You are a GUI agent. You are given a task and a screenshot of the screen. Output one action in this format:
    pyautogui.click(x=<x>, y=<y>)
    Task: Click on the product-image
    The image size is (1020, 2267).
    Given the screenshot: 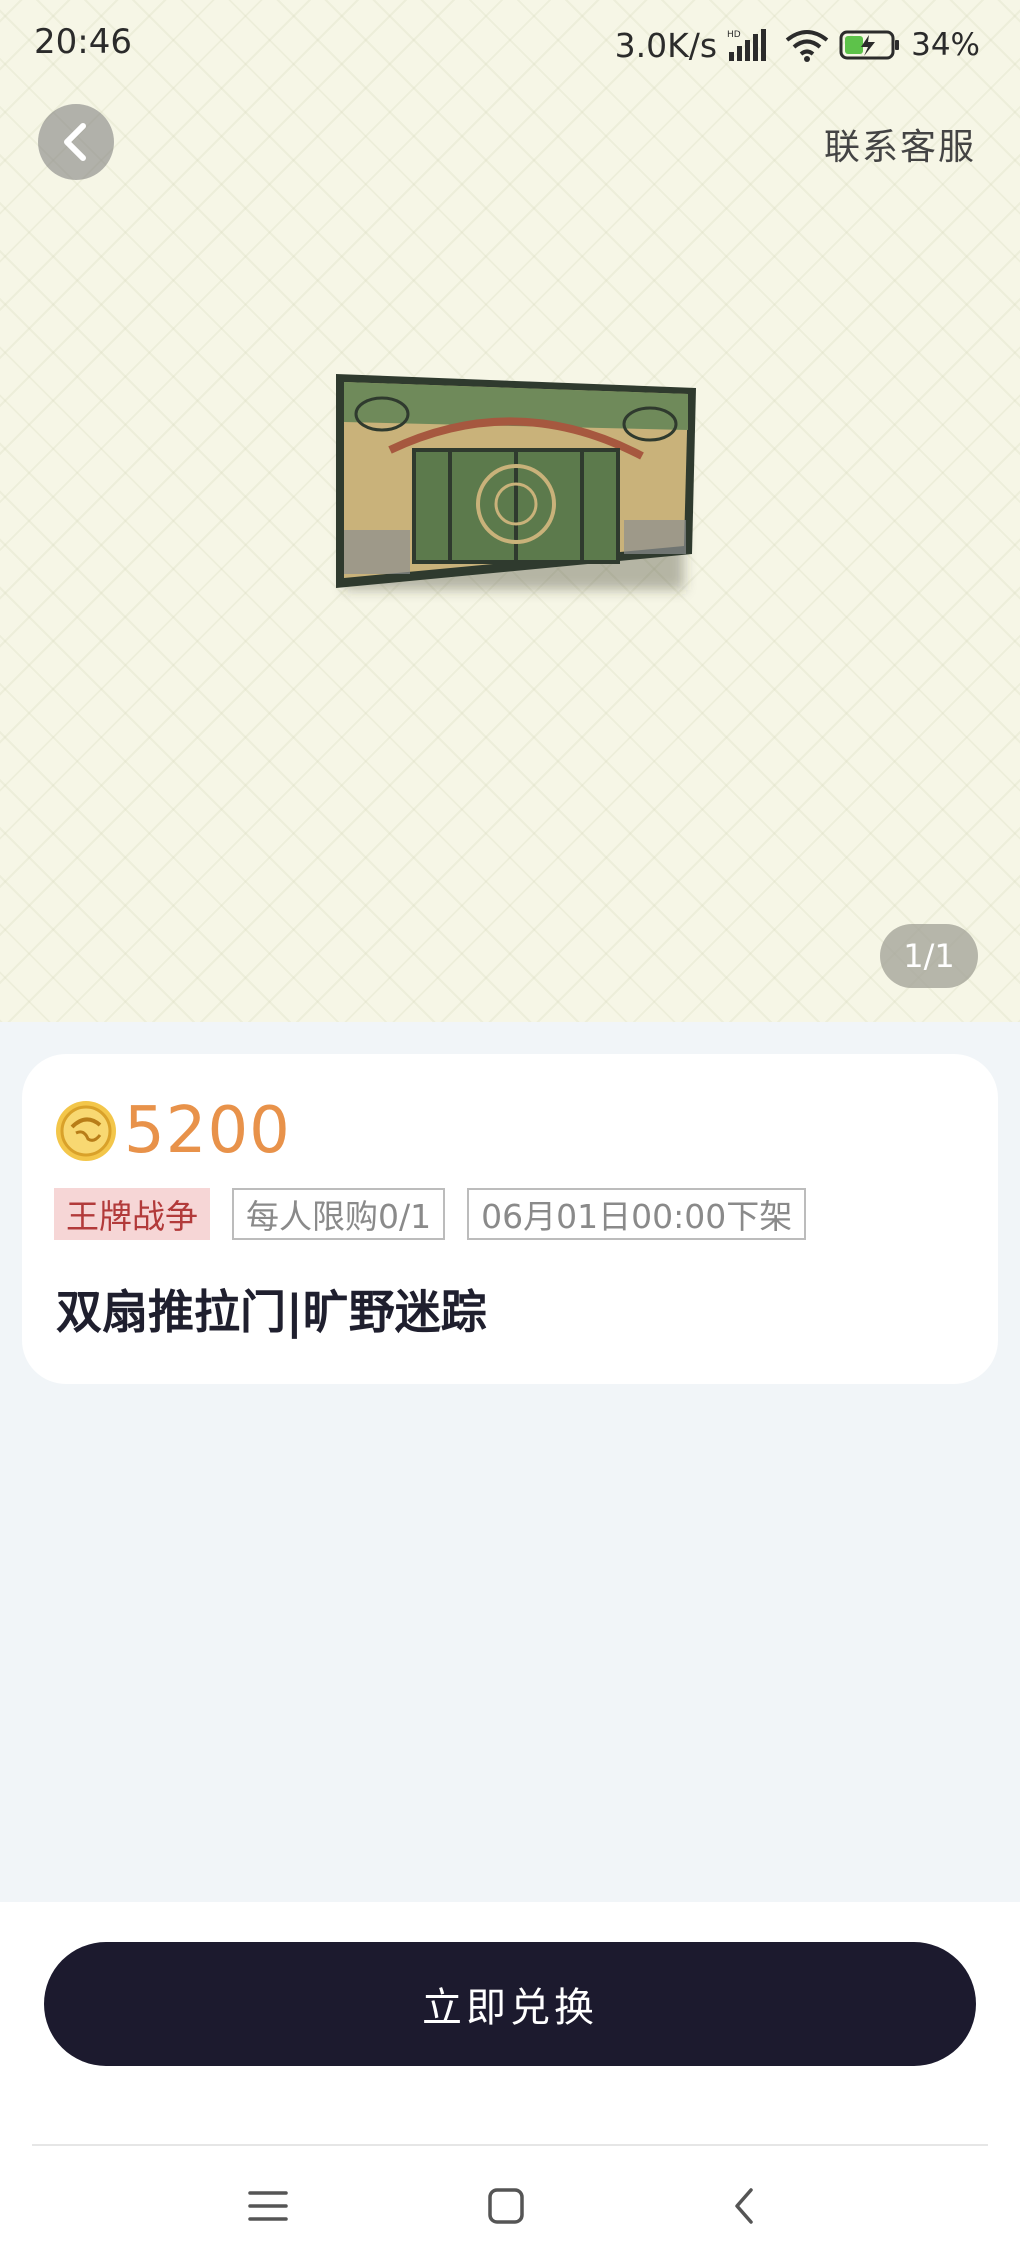 What is the action you would take?
    pyautogui.click(x=516, y=482)
    